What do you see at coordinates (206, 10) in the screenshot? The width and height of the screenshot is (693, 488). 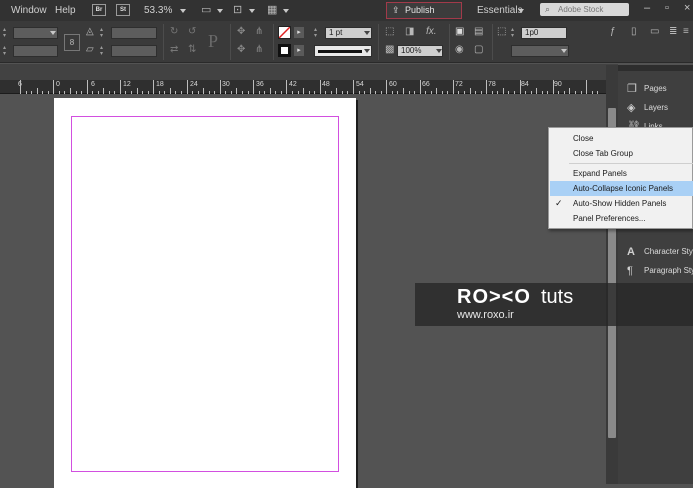 I see `view-options-icon: ▭` at bounding box center [206, 10].